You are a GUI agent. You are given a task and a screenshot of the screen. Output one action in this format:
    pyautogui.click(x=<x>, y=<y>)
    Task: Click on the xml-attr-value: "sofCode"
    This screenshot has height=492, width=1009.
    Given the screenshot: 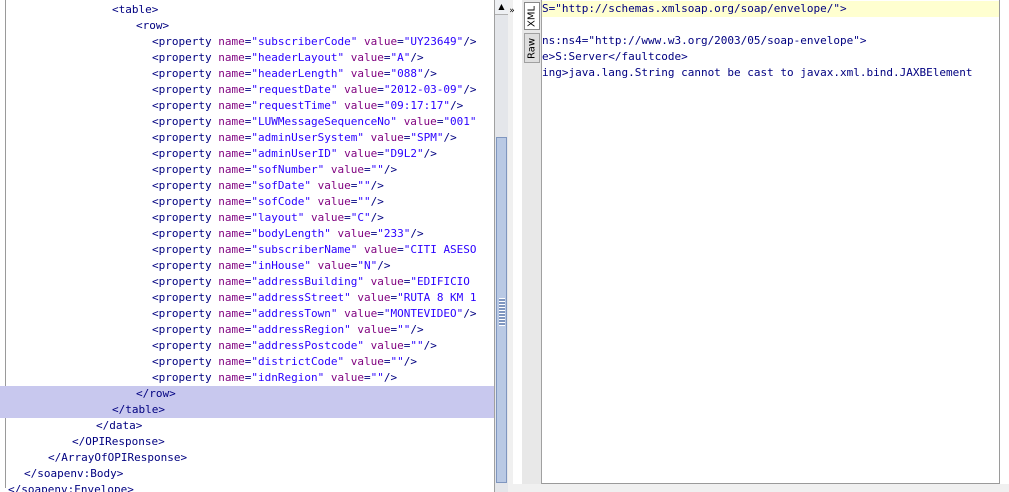 What is the action you would take?
    pyautogui.click(x=281, y=201)
    